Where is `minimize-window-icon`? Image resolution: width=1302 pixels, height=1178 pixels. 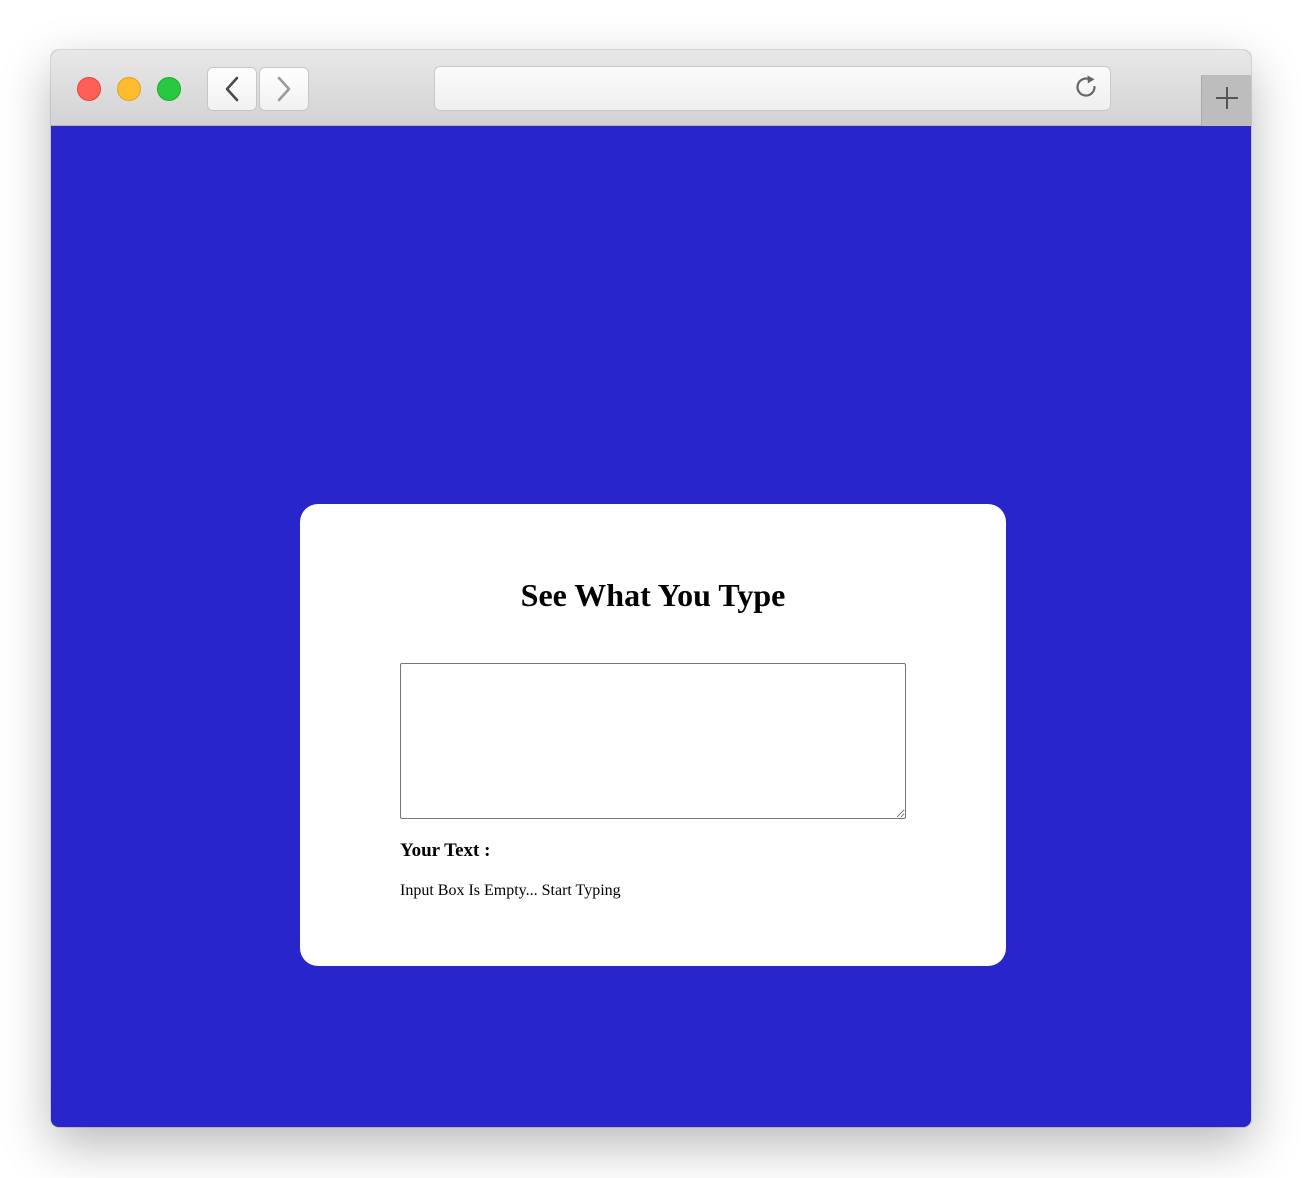
minimize-window-icon is located at coordinates (129, 89).